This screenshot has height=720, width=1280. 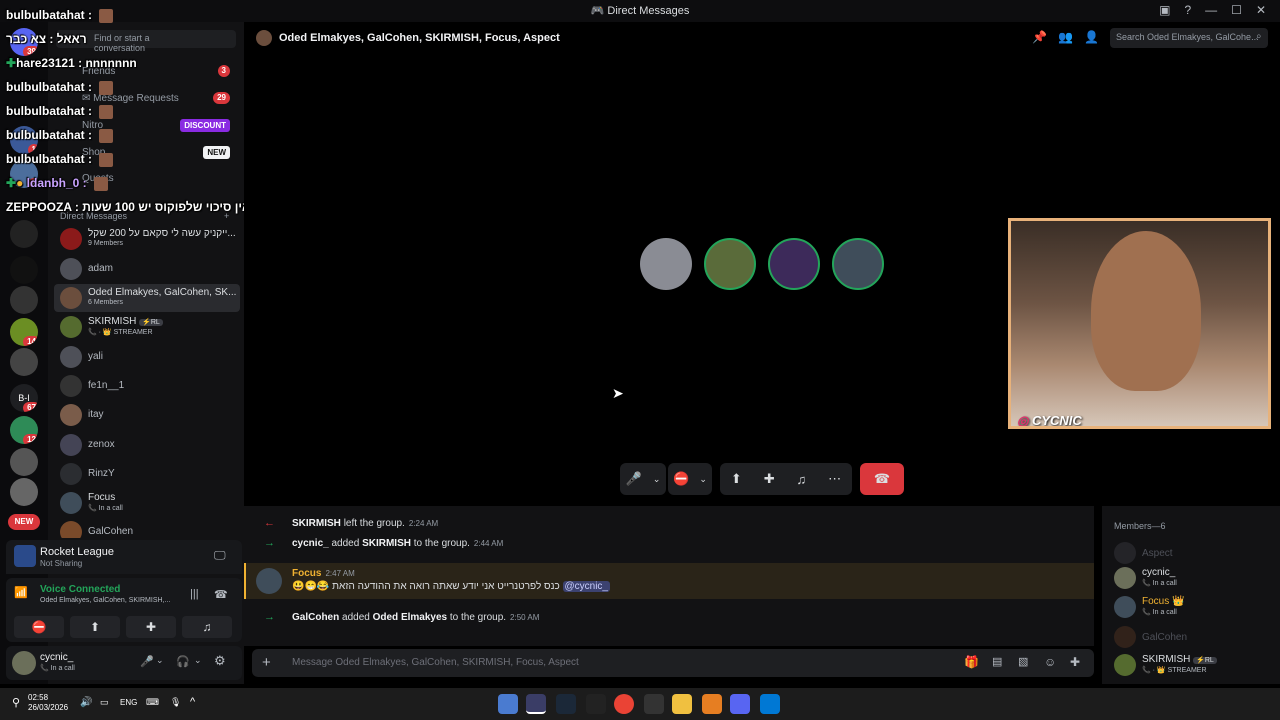 I want to click on dm-item: itay, so click(x=147, y=415).